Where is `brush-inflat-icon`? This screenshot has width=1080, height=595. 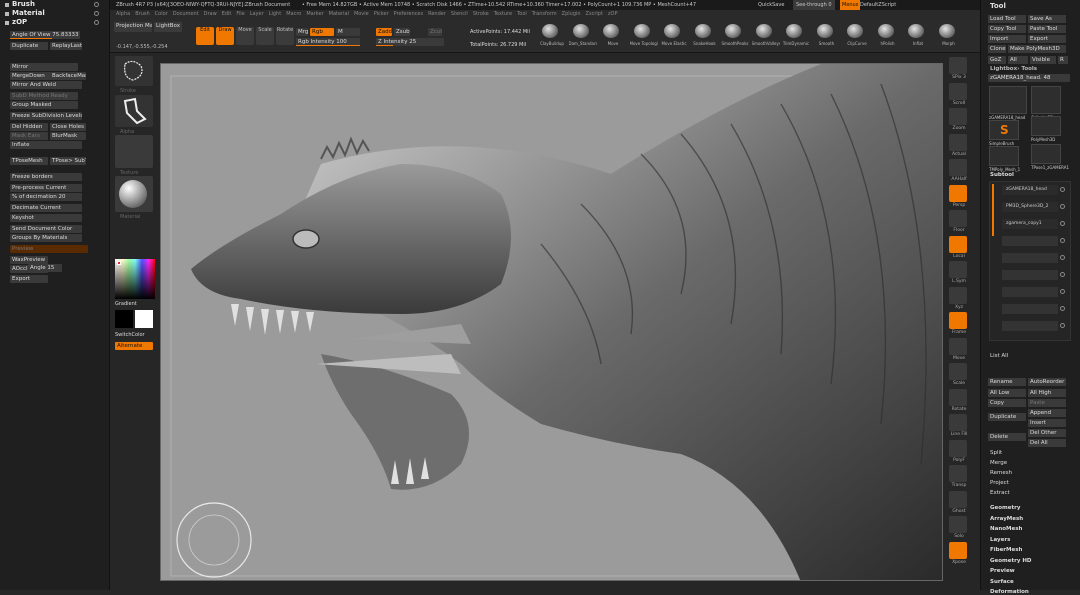
brush-inflat-icon is located at coordinates (916, 31).